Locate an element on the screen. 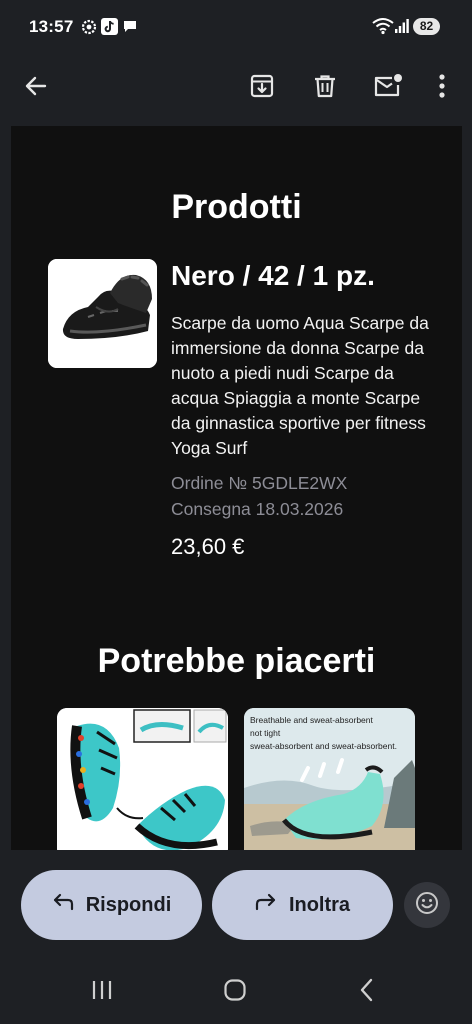  home-button is located at coordinates (235, 992).